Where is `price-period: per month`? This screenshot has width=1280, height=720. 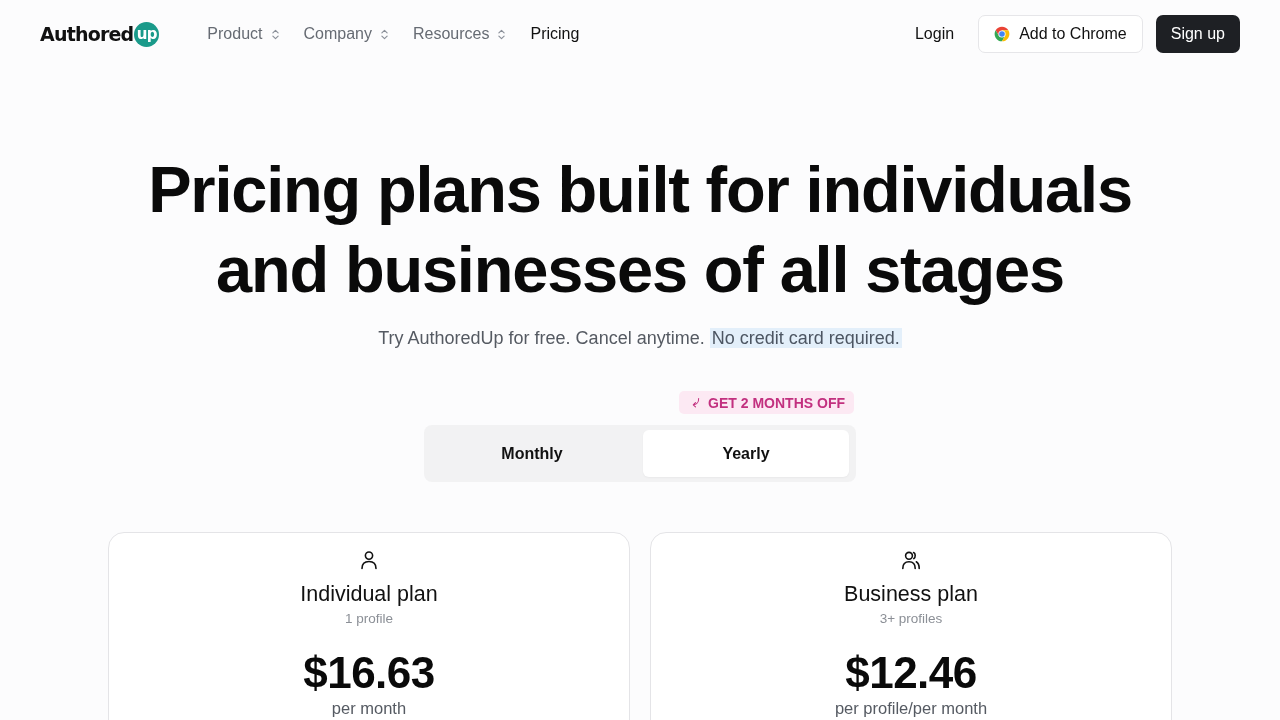 price-period: per month is located at coordinates (369, 708).